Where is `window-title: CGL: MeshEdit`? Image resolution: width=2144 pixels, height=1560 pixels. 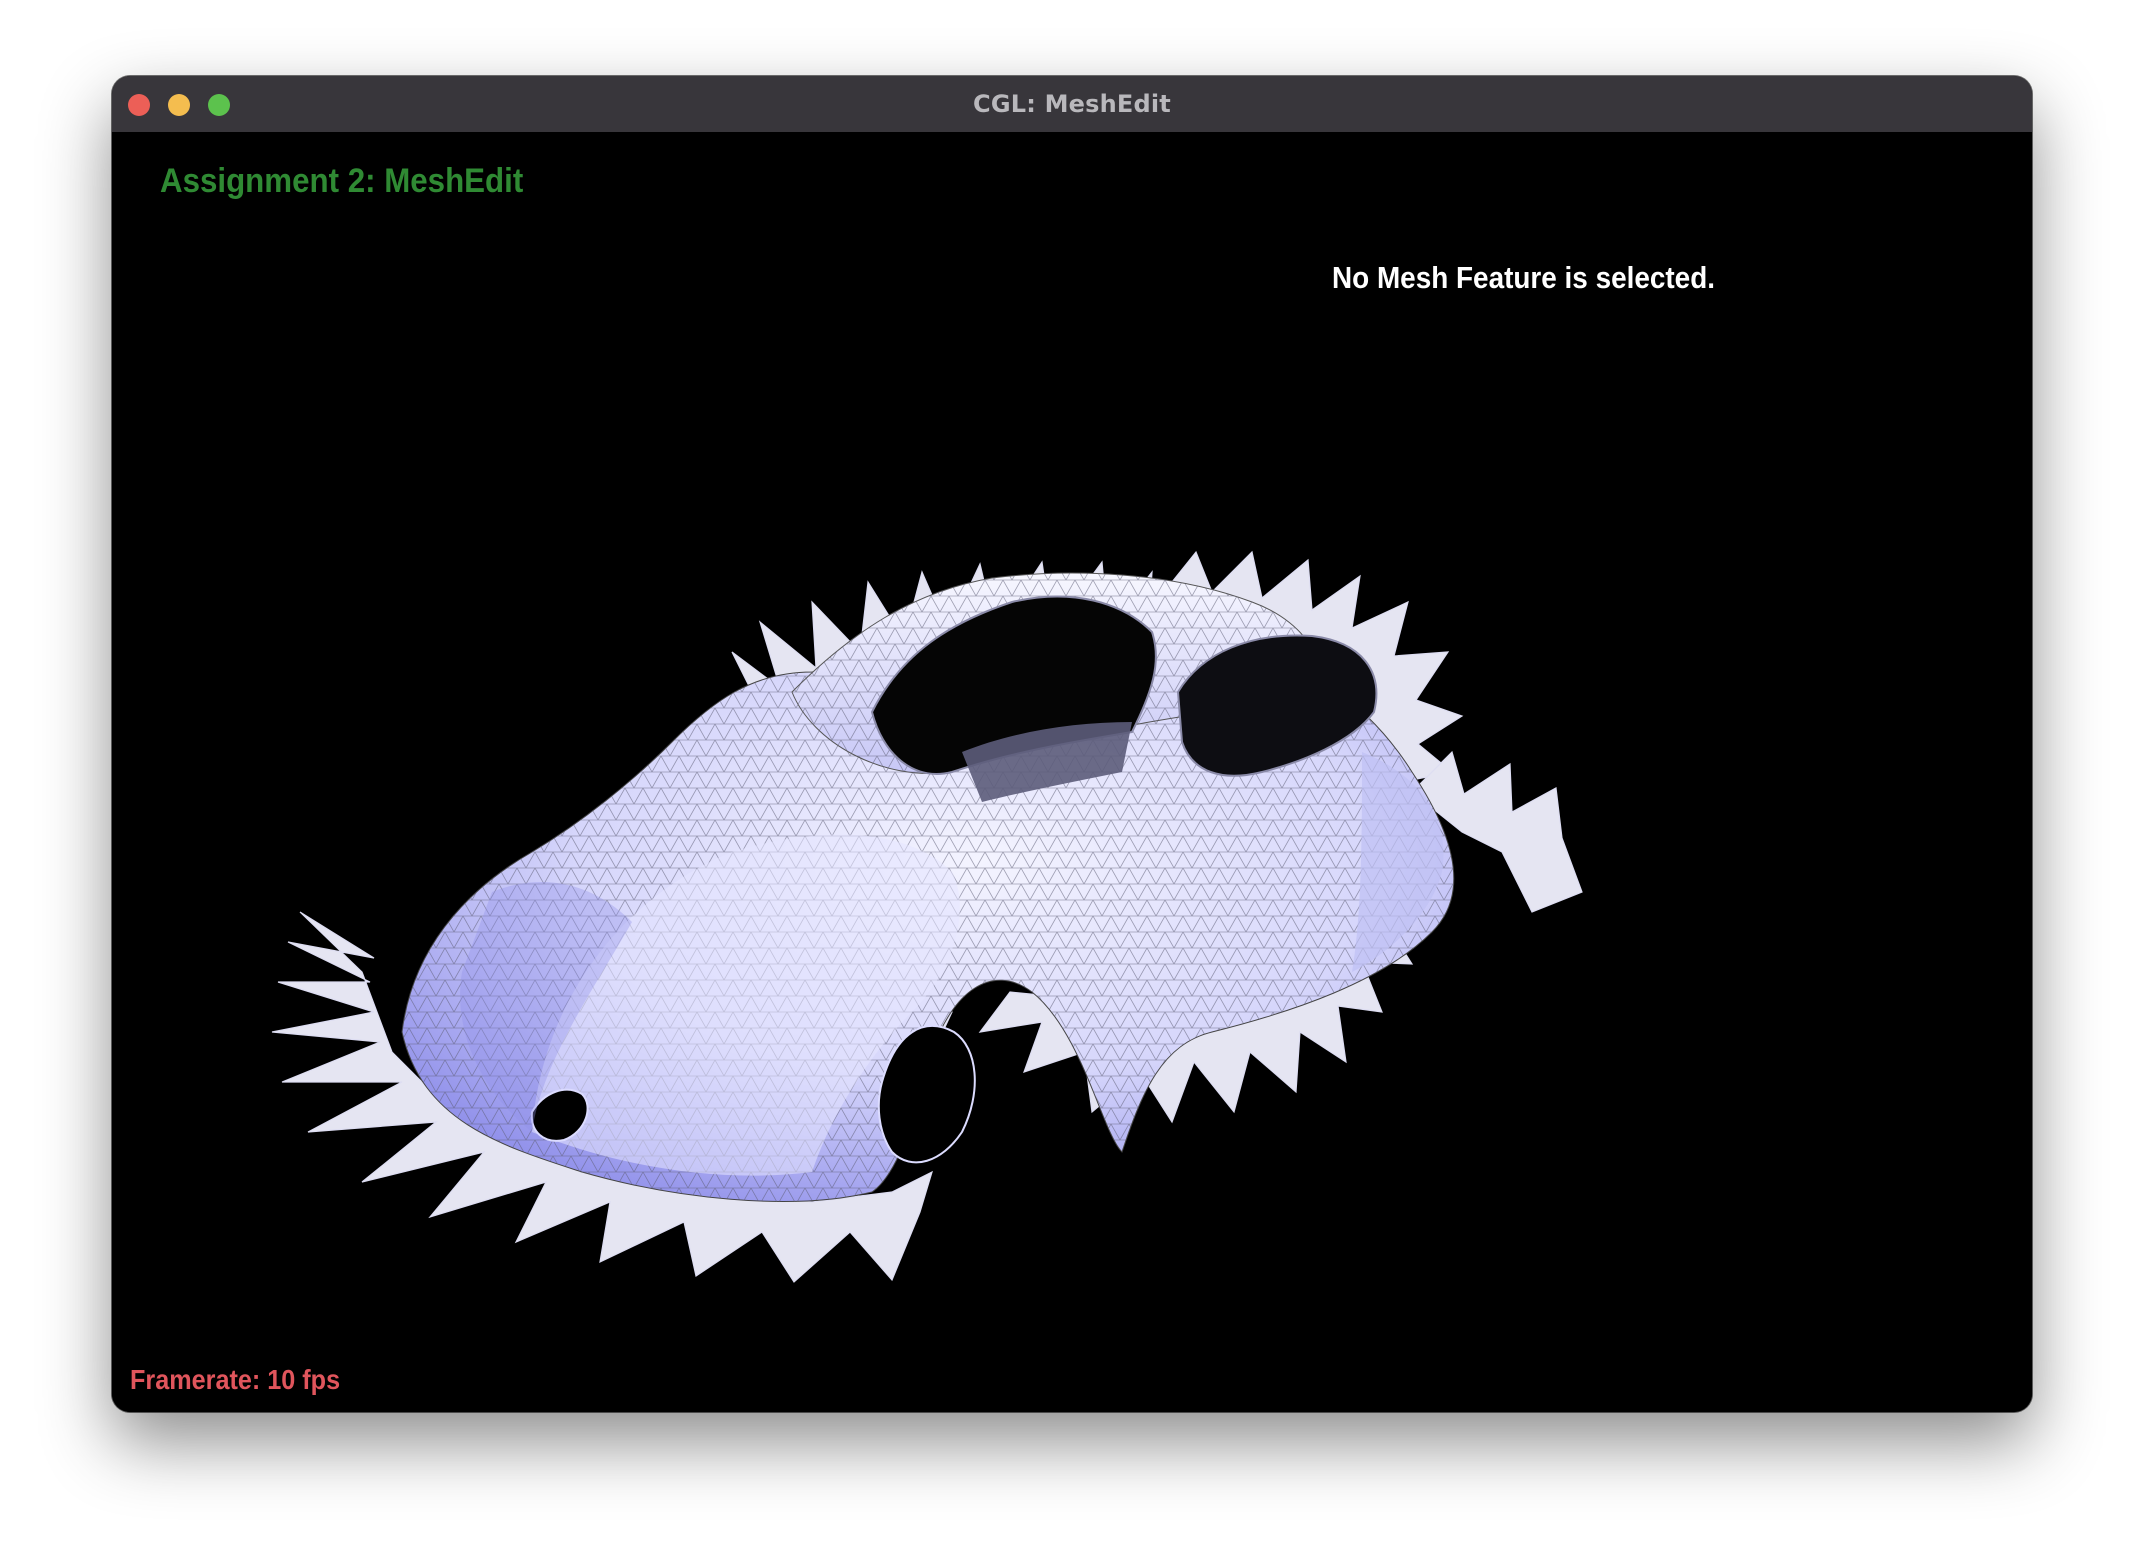
window-title: CGL: MeshEdit is located at coordinates (1072, 104).